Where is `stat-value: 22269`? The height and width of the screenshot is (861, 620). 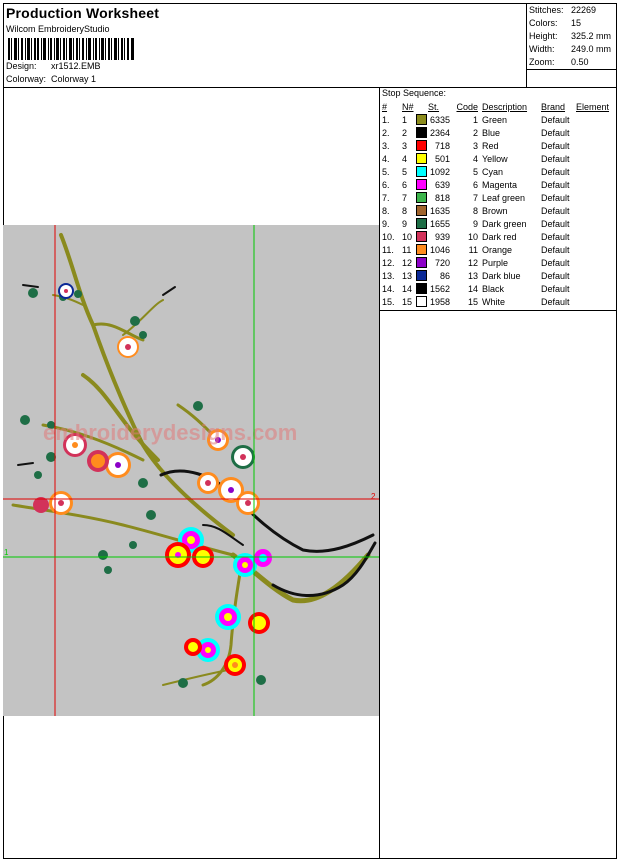
stat-value: 22269 is located at coordinates (584, 10).